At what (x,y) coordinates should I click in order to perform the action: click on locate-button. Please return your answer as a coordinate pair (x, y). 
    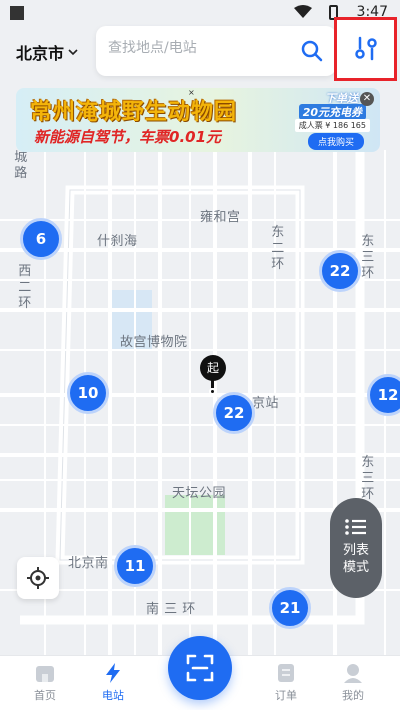
    Looking at the image, I should click on (38, 578).